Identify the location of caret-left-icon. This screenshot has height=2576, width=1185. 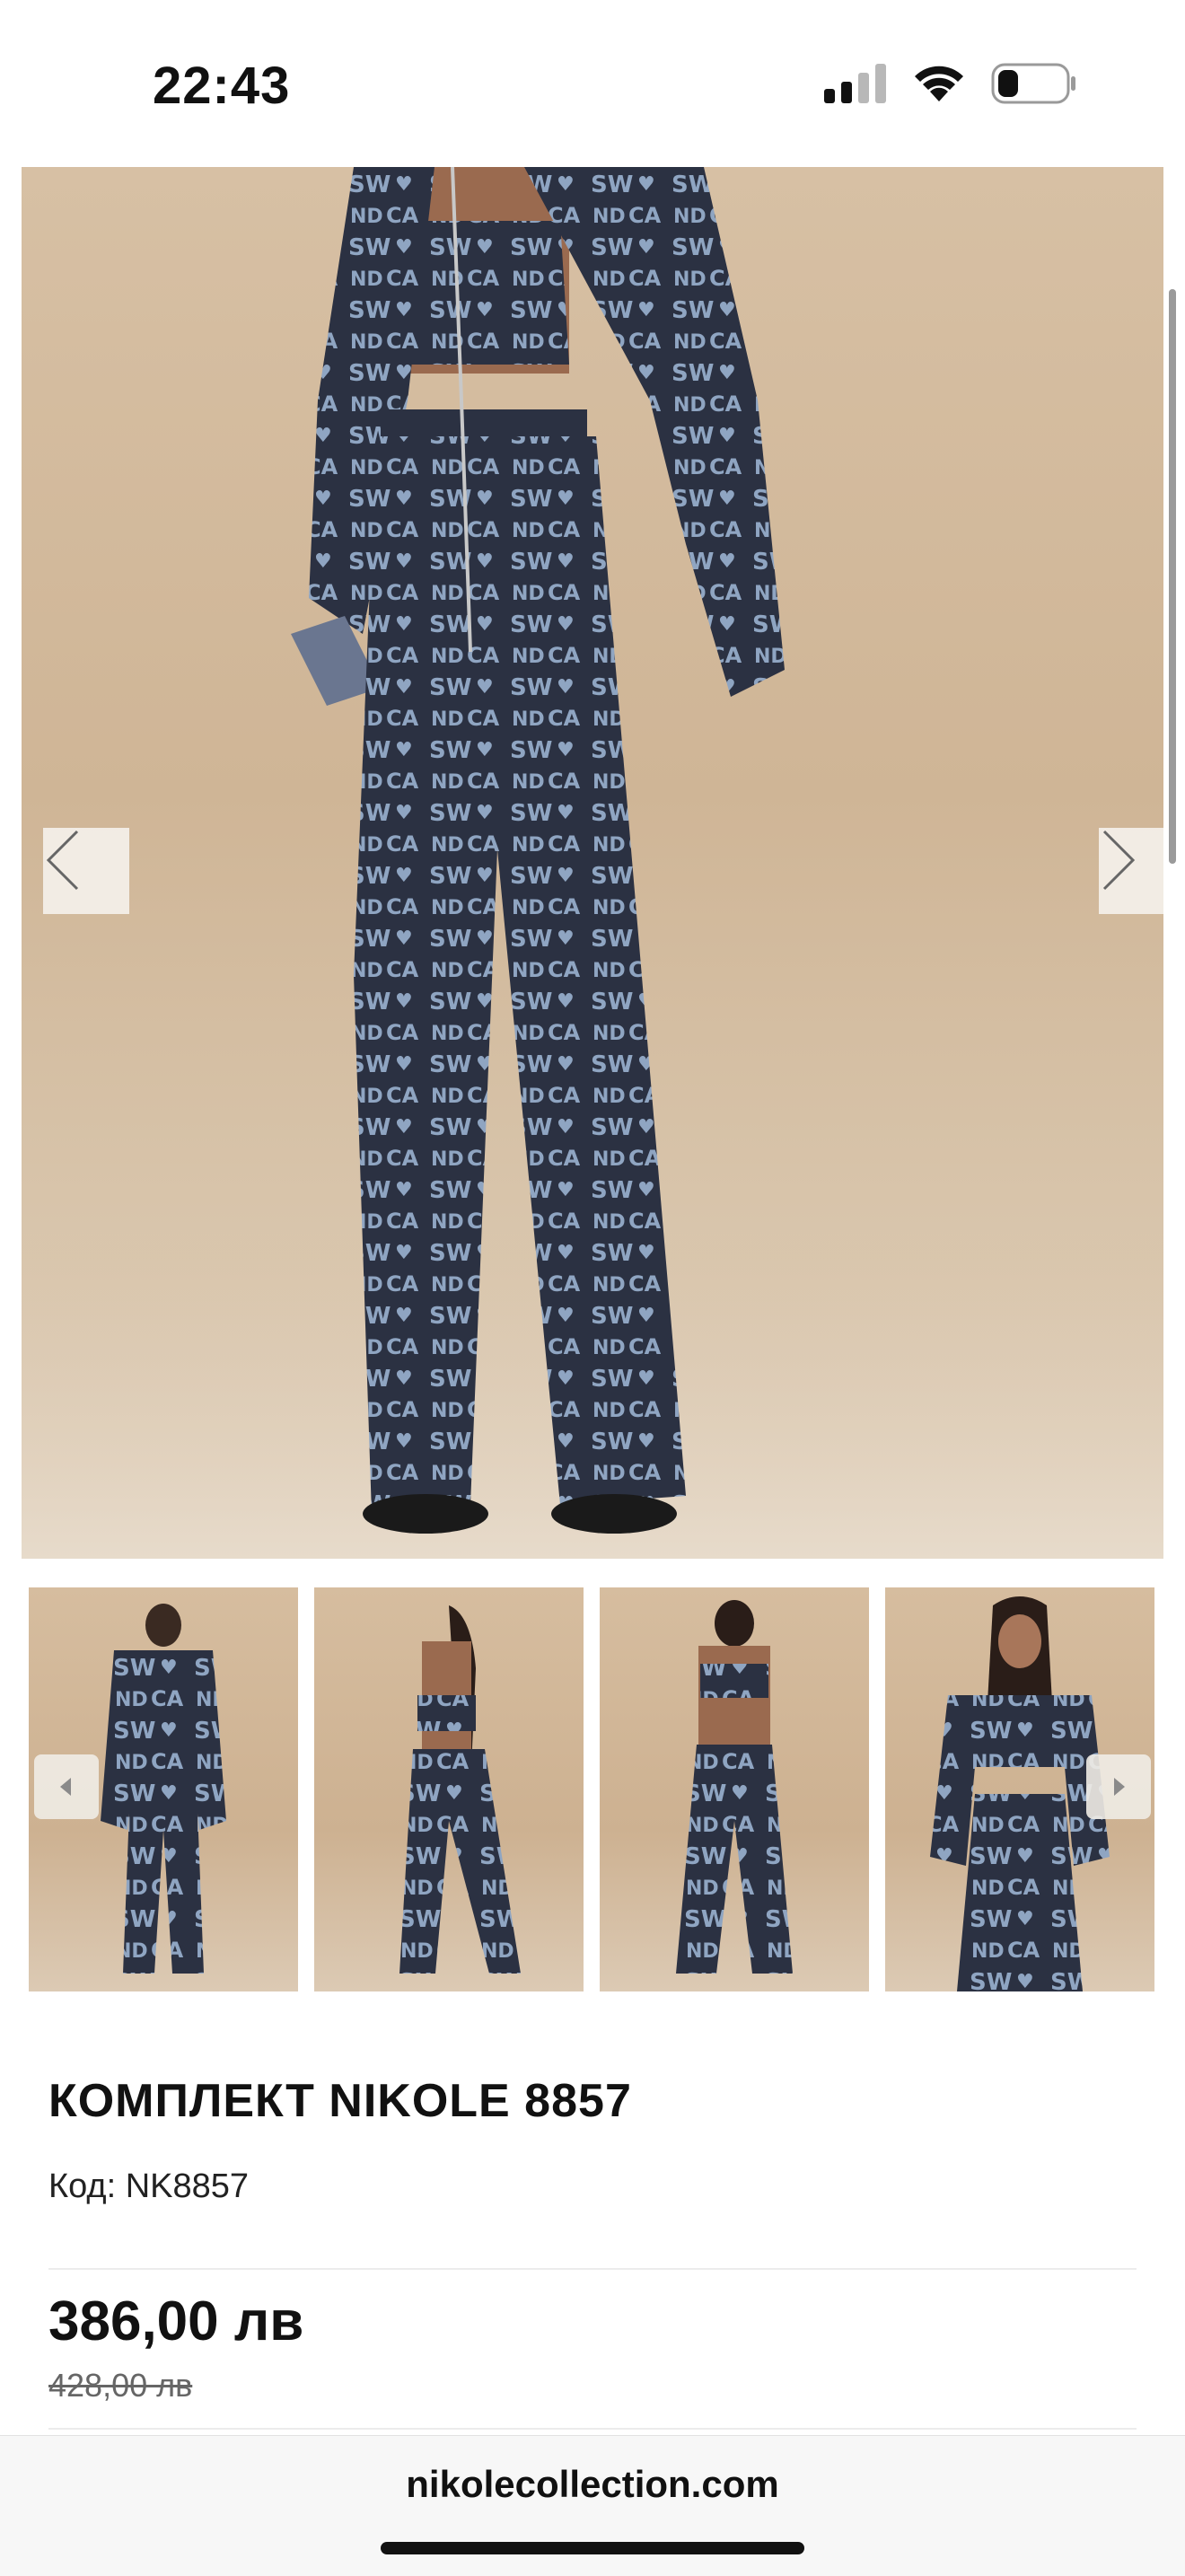
(65, 1787).